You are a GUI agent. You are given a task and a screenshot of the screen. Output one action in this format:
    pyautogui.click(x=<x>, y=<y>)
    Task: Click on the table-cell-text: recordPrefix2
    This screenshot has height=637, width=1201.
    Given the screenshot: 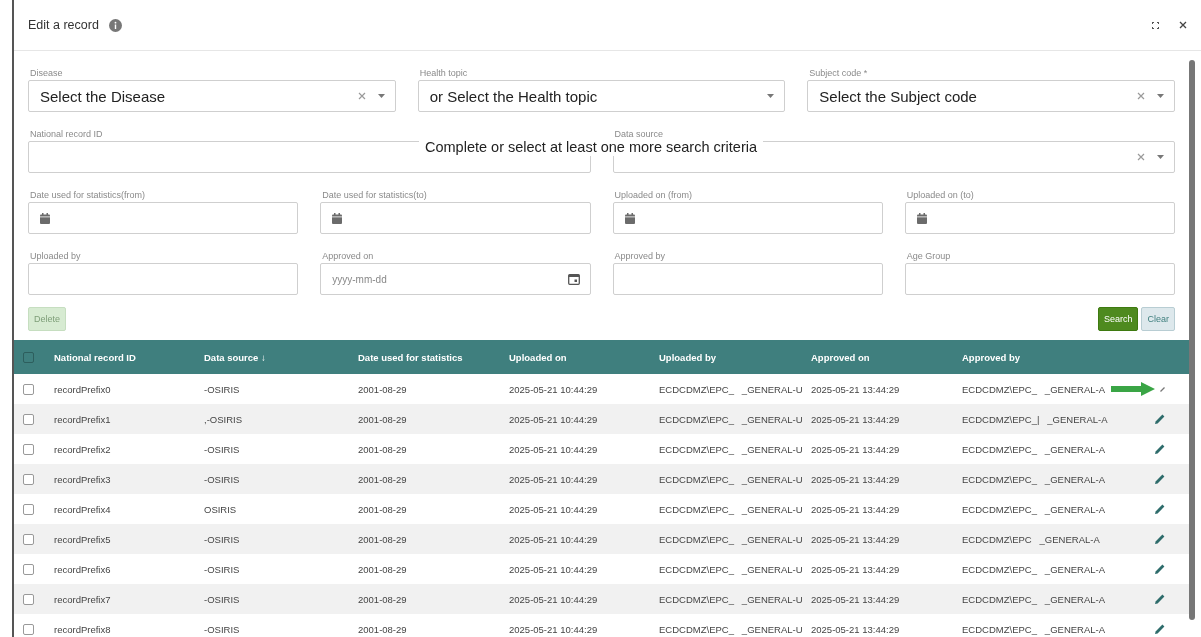 What is the action you would take?
    pyautogui.click(x=83, y=449)
    